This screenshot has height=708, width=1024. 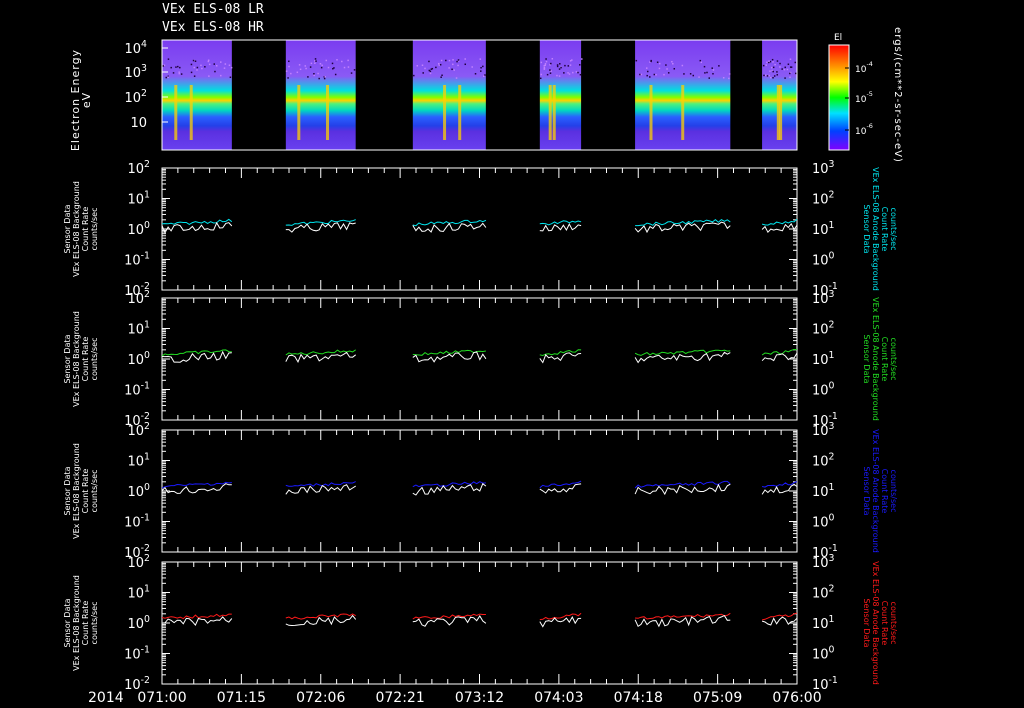 I want to click on spectrogram-ytick-label: 102, so click(x=136, y=97).